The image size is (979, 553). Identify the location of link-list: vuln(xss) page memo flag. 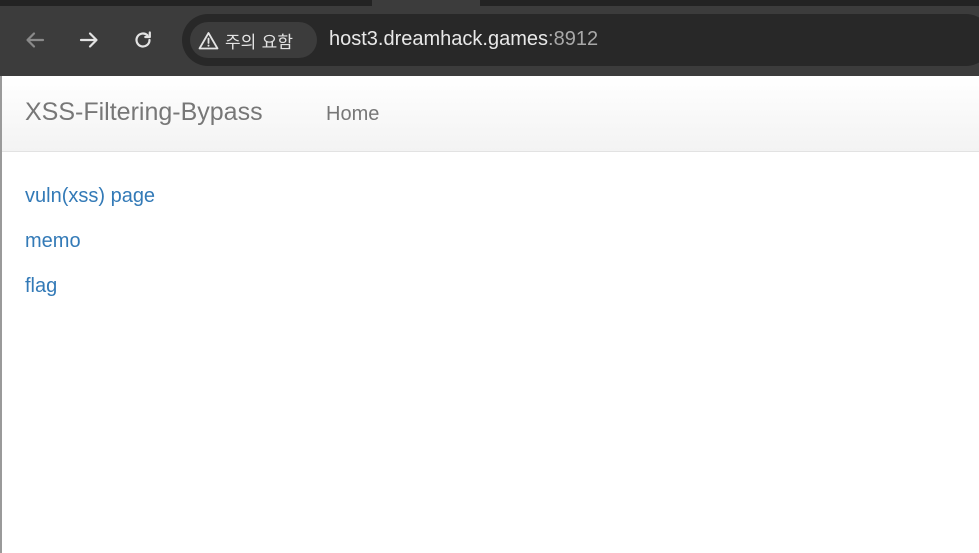
(90, 250).